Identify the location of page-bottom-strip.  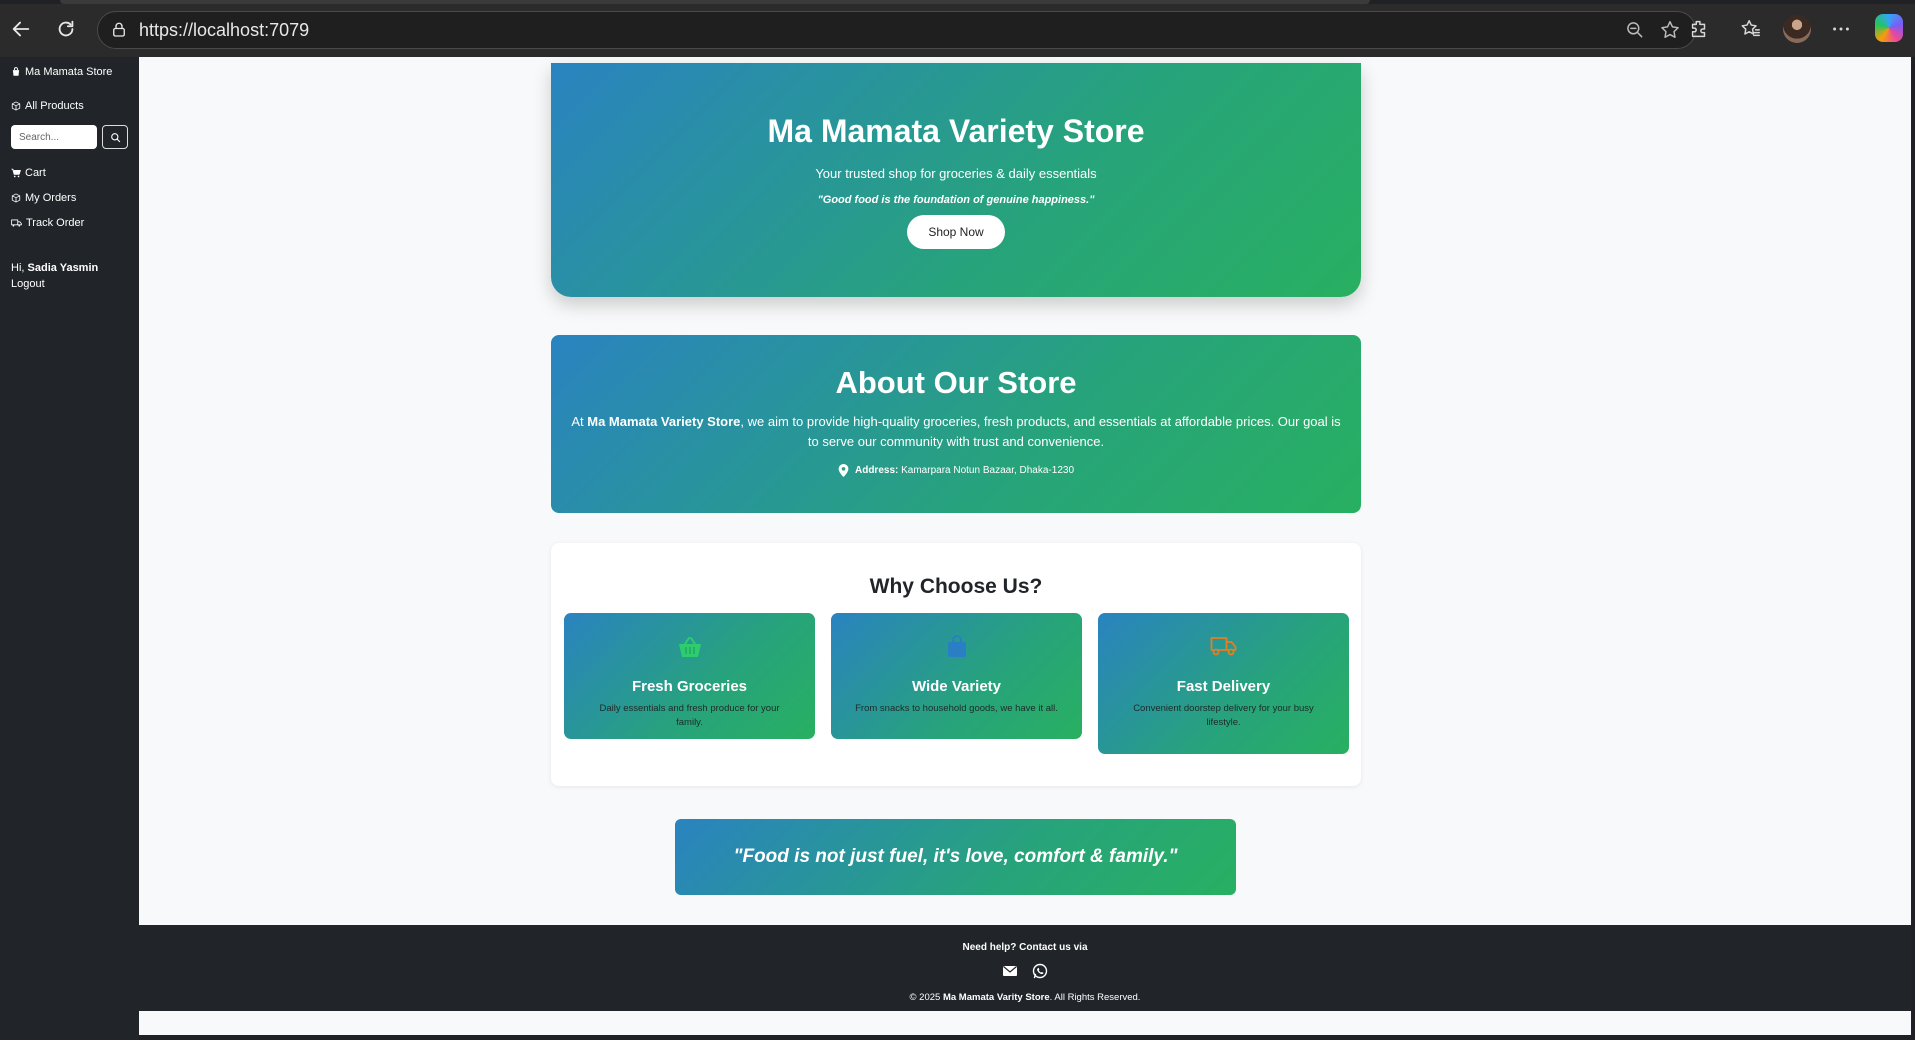
(1025, 1023).